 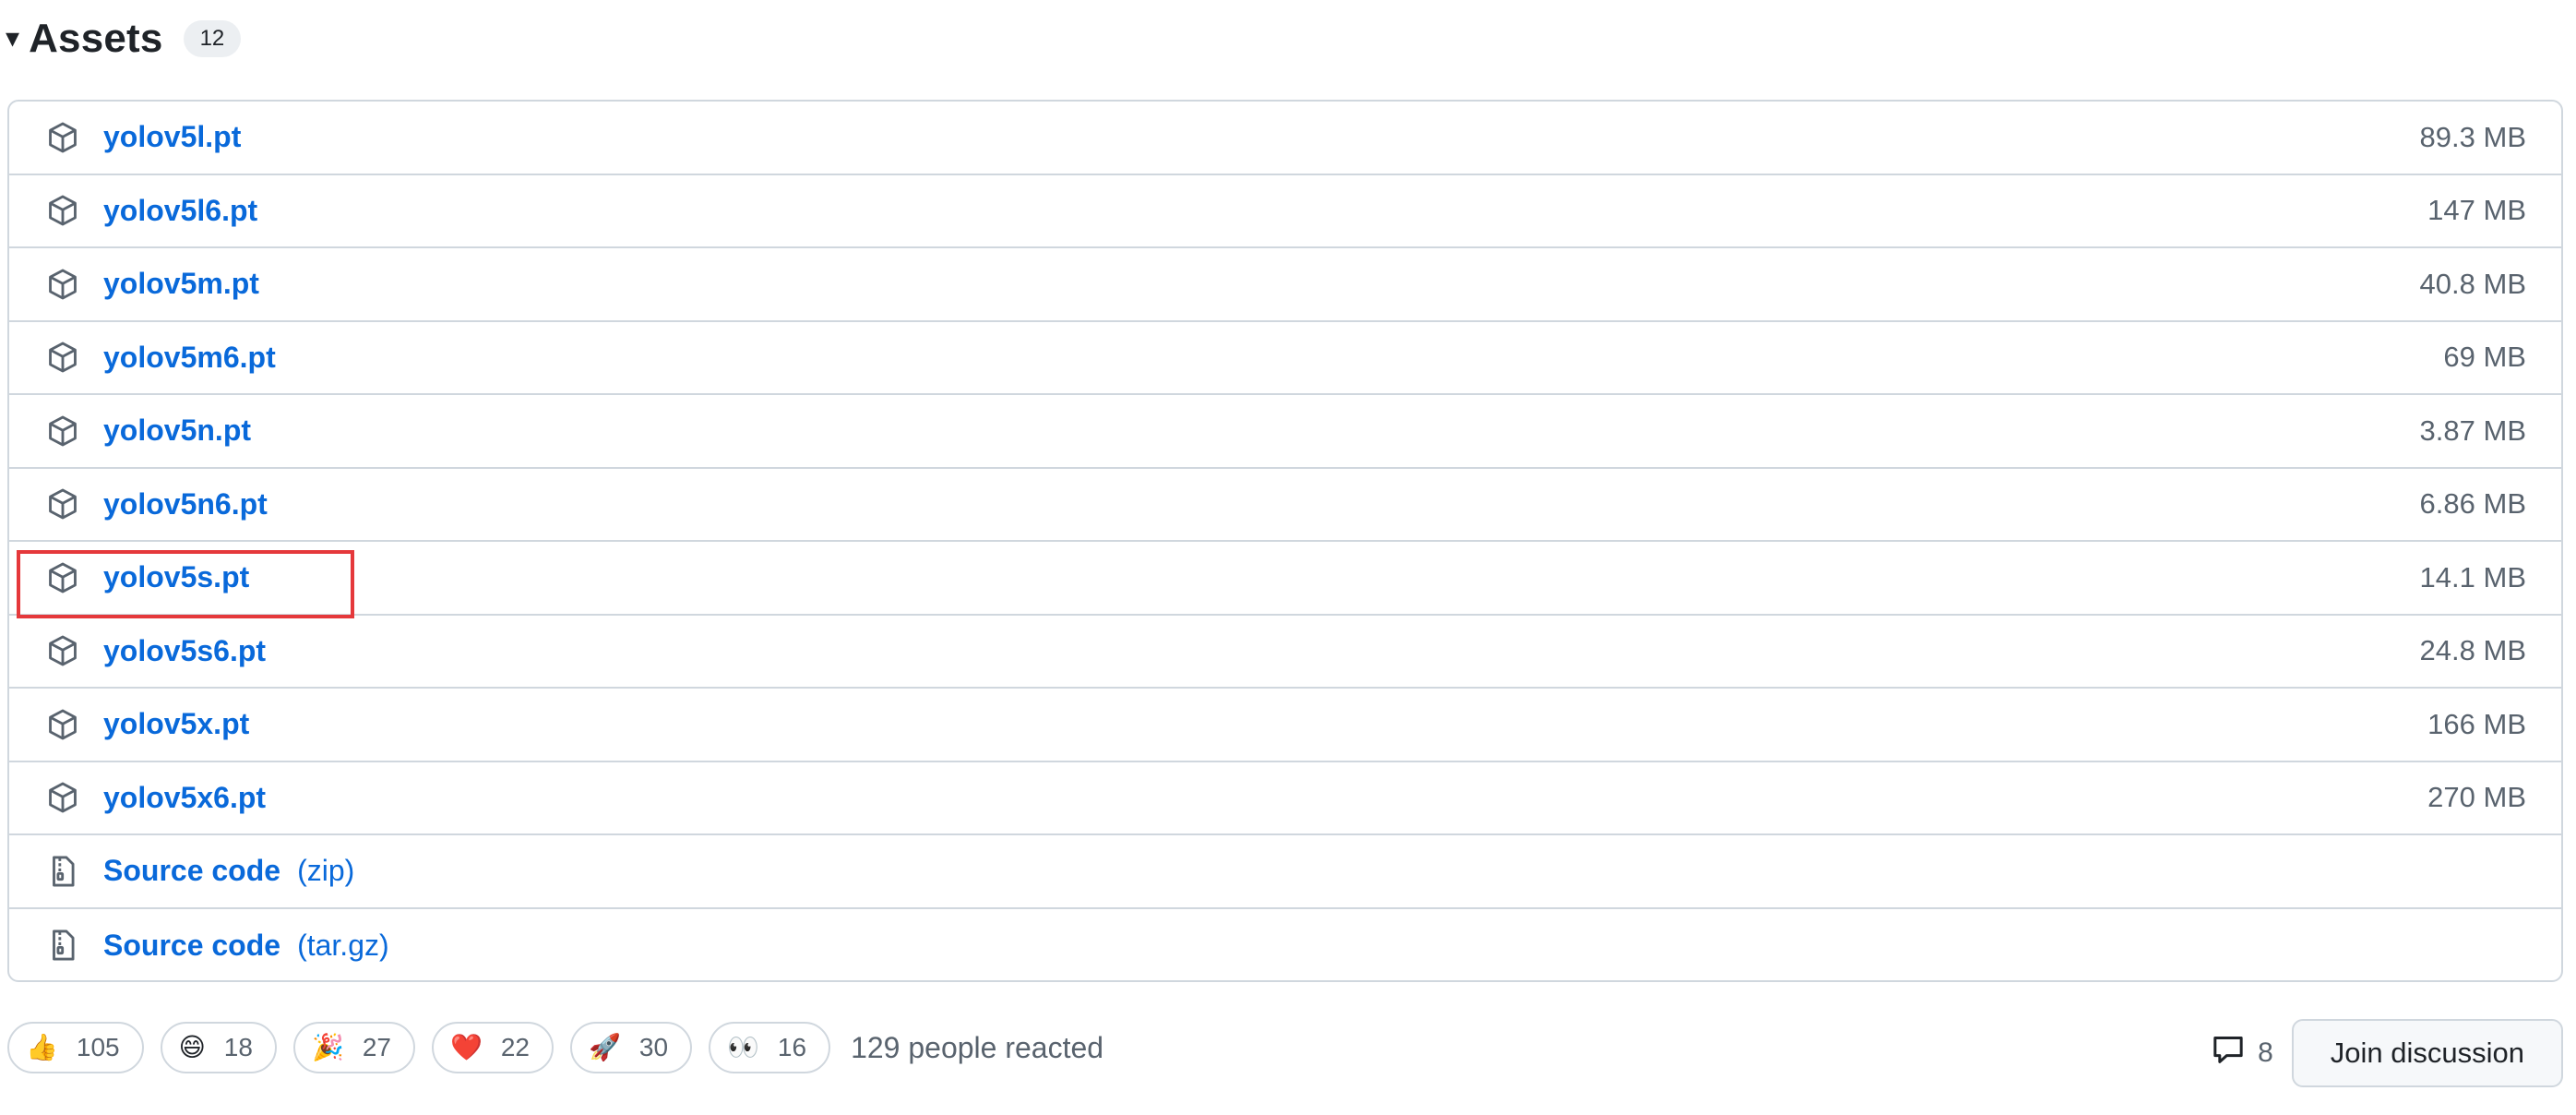 I want to click on reaction-eyes: 👀 16, so click(x=770, y=1047).